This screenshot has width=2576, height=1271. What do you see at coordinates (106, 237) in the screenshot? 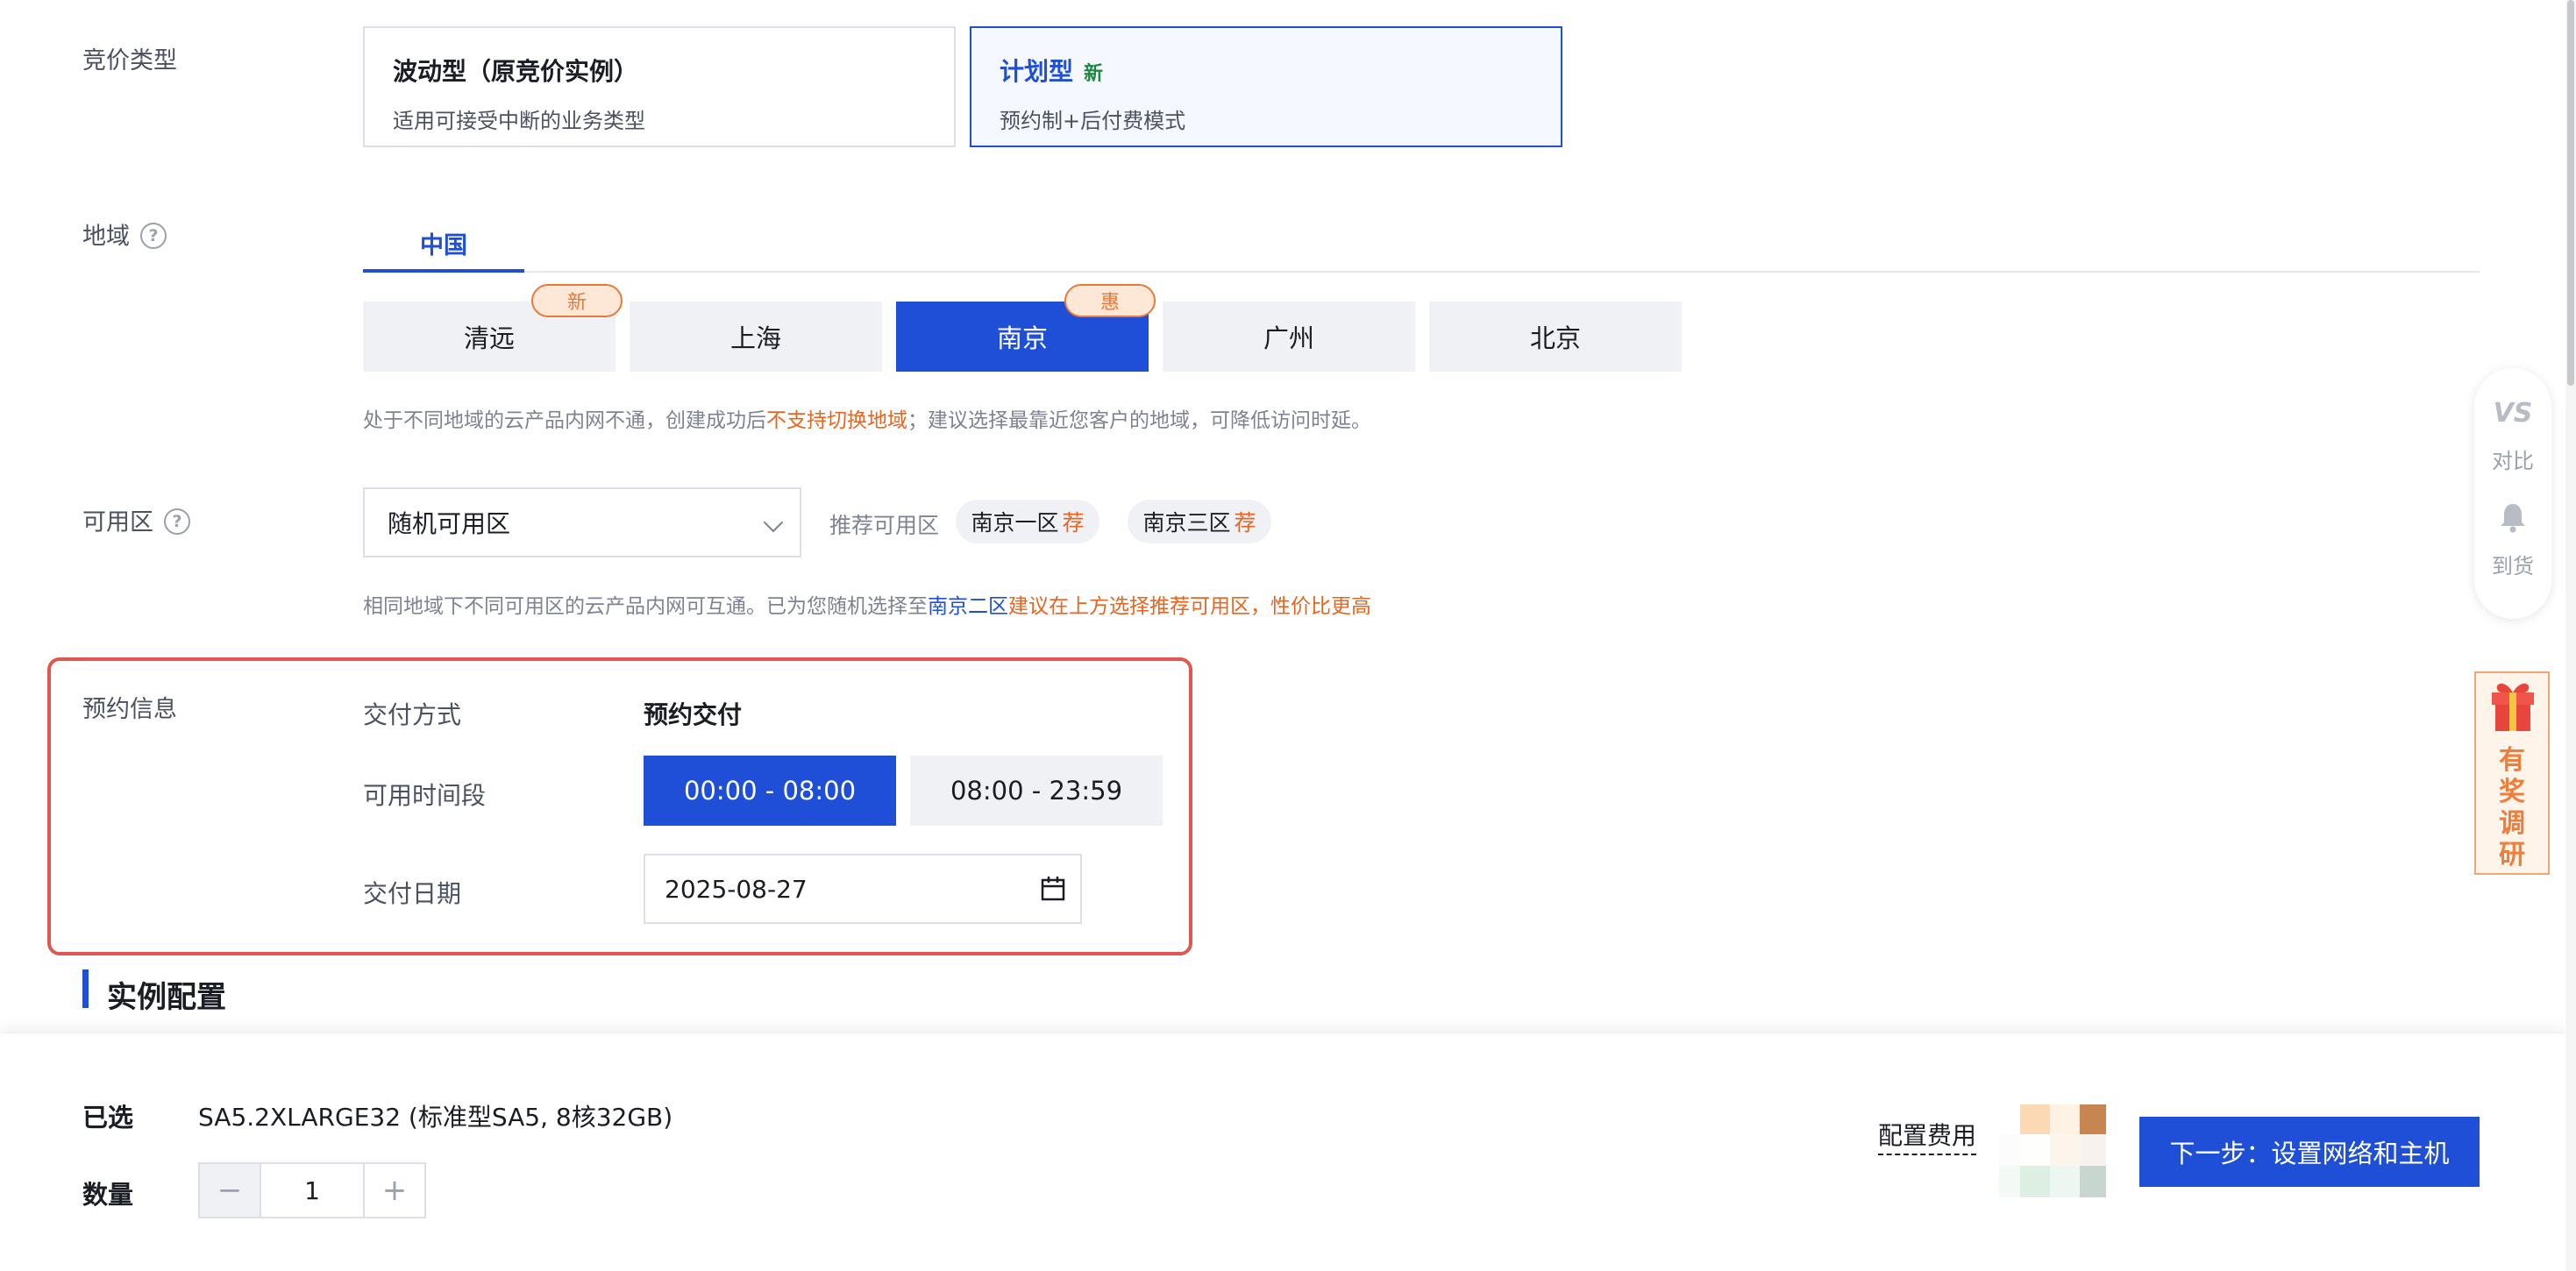
I see `region-label-text: 地域` at bounding box center [106, 237].